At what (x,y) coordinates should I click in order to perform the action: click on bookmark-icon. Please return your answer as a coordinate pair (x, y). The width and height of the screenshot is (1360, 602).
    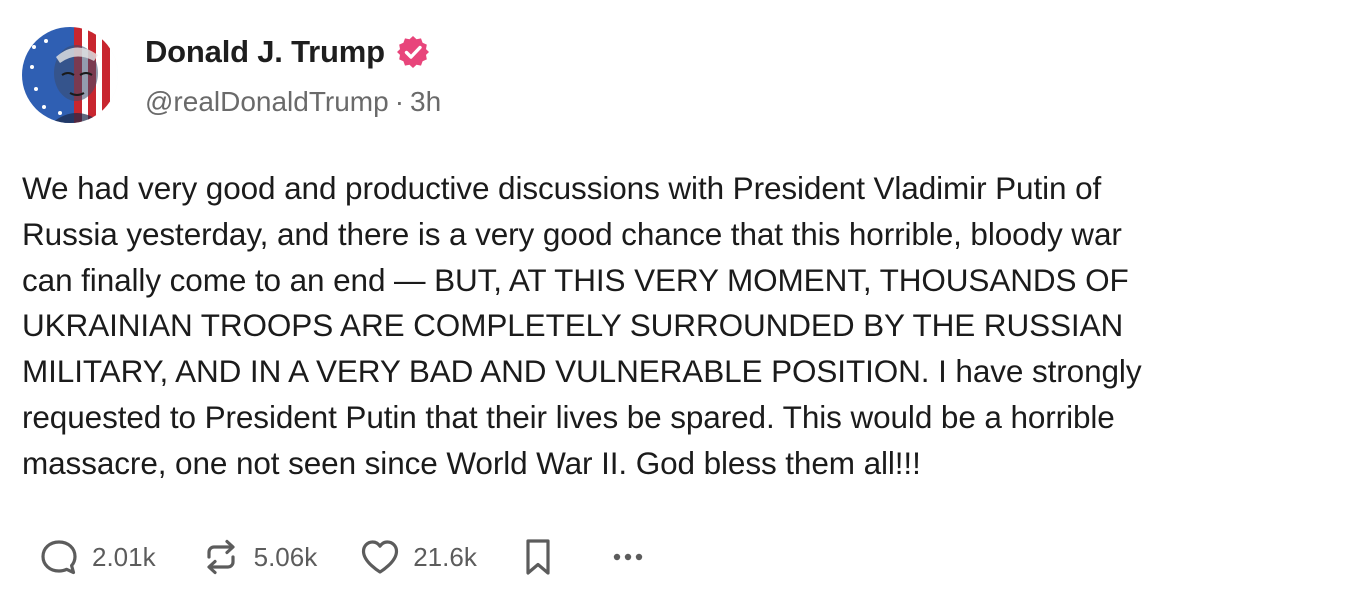
    Looking at the image, I should click on (538, 557).